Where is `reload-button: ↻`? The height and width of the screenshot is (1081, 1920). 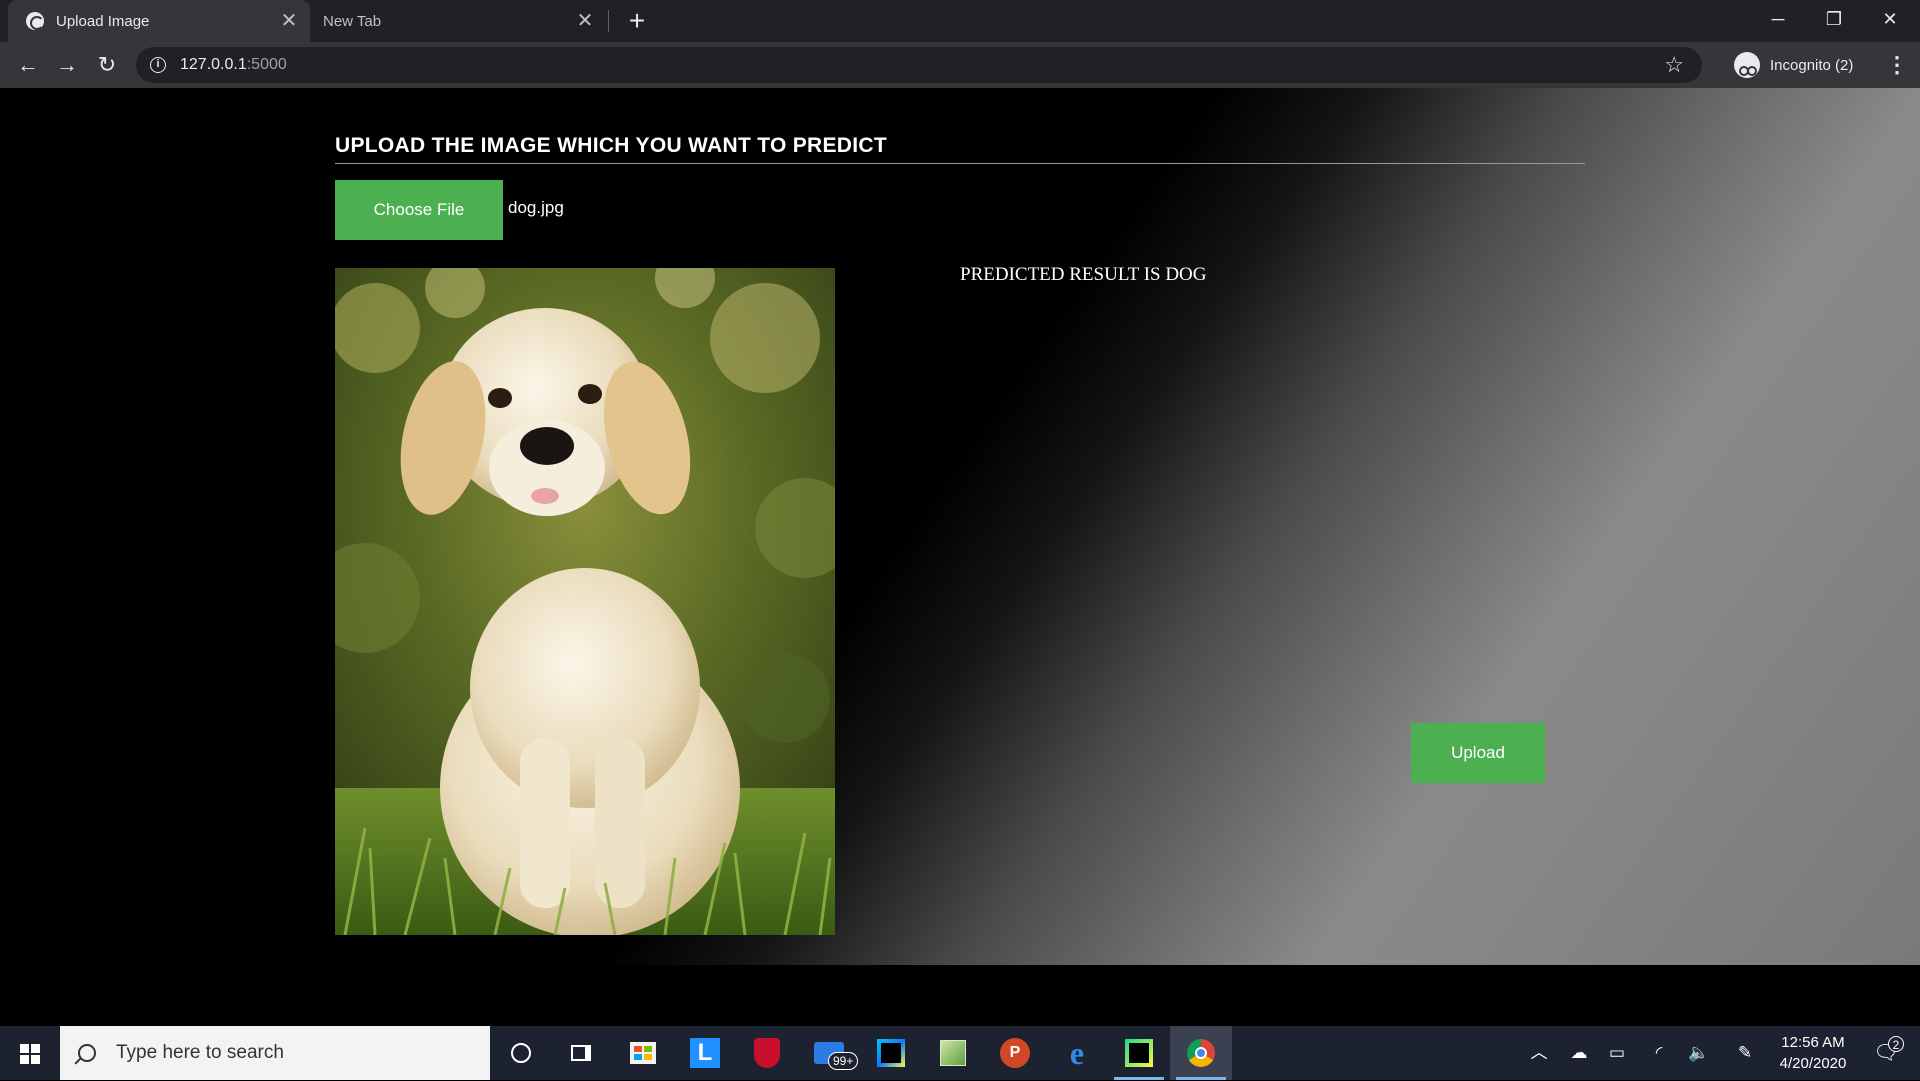
reload-button: ↻ is located at coordinates (107, 65).